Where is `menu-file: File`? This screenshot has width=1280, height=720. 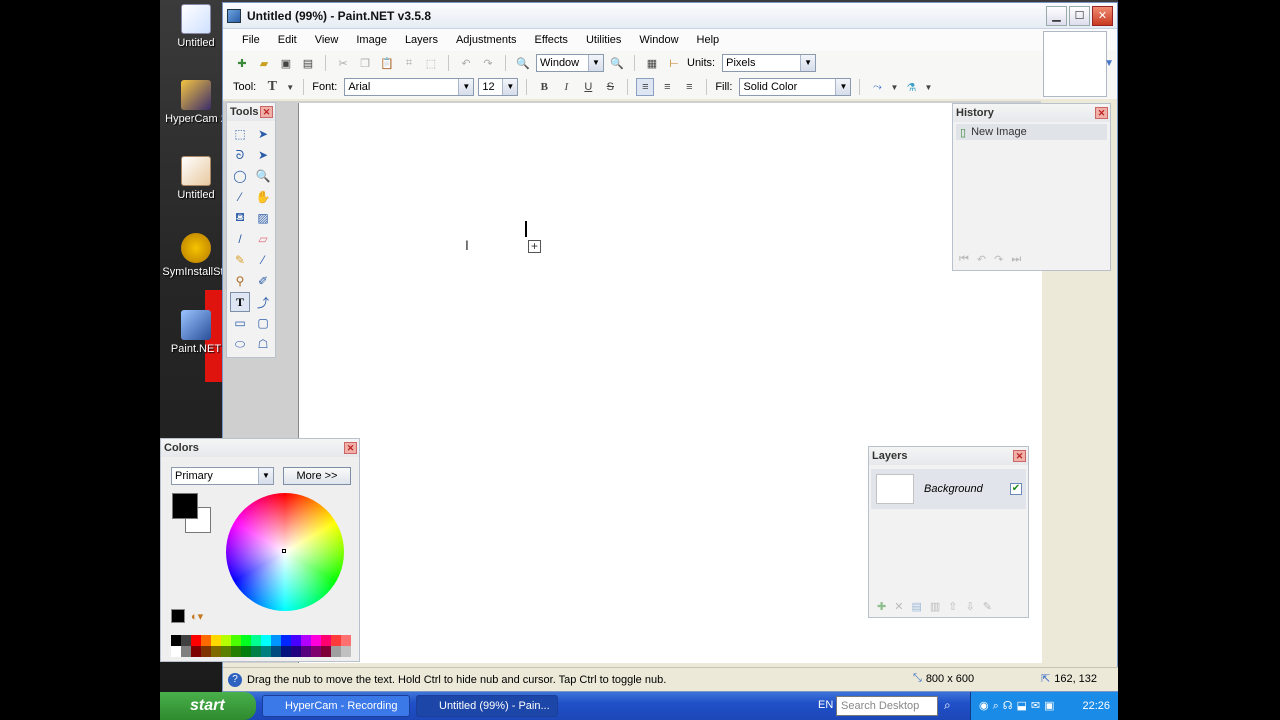
menu-file: File is located at coordinates (251, 40).